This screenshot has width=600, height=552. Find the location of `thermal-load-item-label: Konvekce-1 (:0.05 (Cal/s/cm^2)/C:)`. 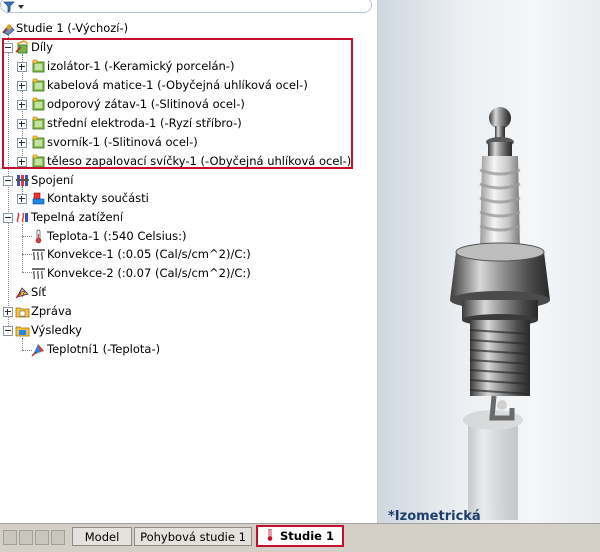

thermal-load-item-label: Konvekce-1 (:0.05 (Cal/s/cm^2)/C:) is located at coordinates (149, 254).